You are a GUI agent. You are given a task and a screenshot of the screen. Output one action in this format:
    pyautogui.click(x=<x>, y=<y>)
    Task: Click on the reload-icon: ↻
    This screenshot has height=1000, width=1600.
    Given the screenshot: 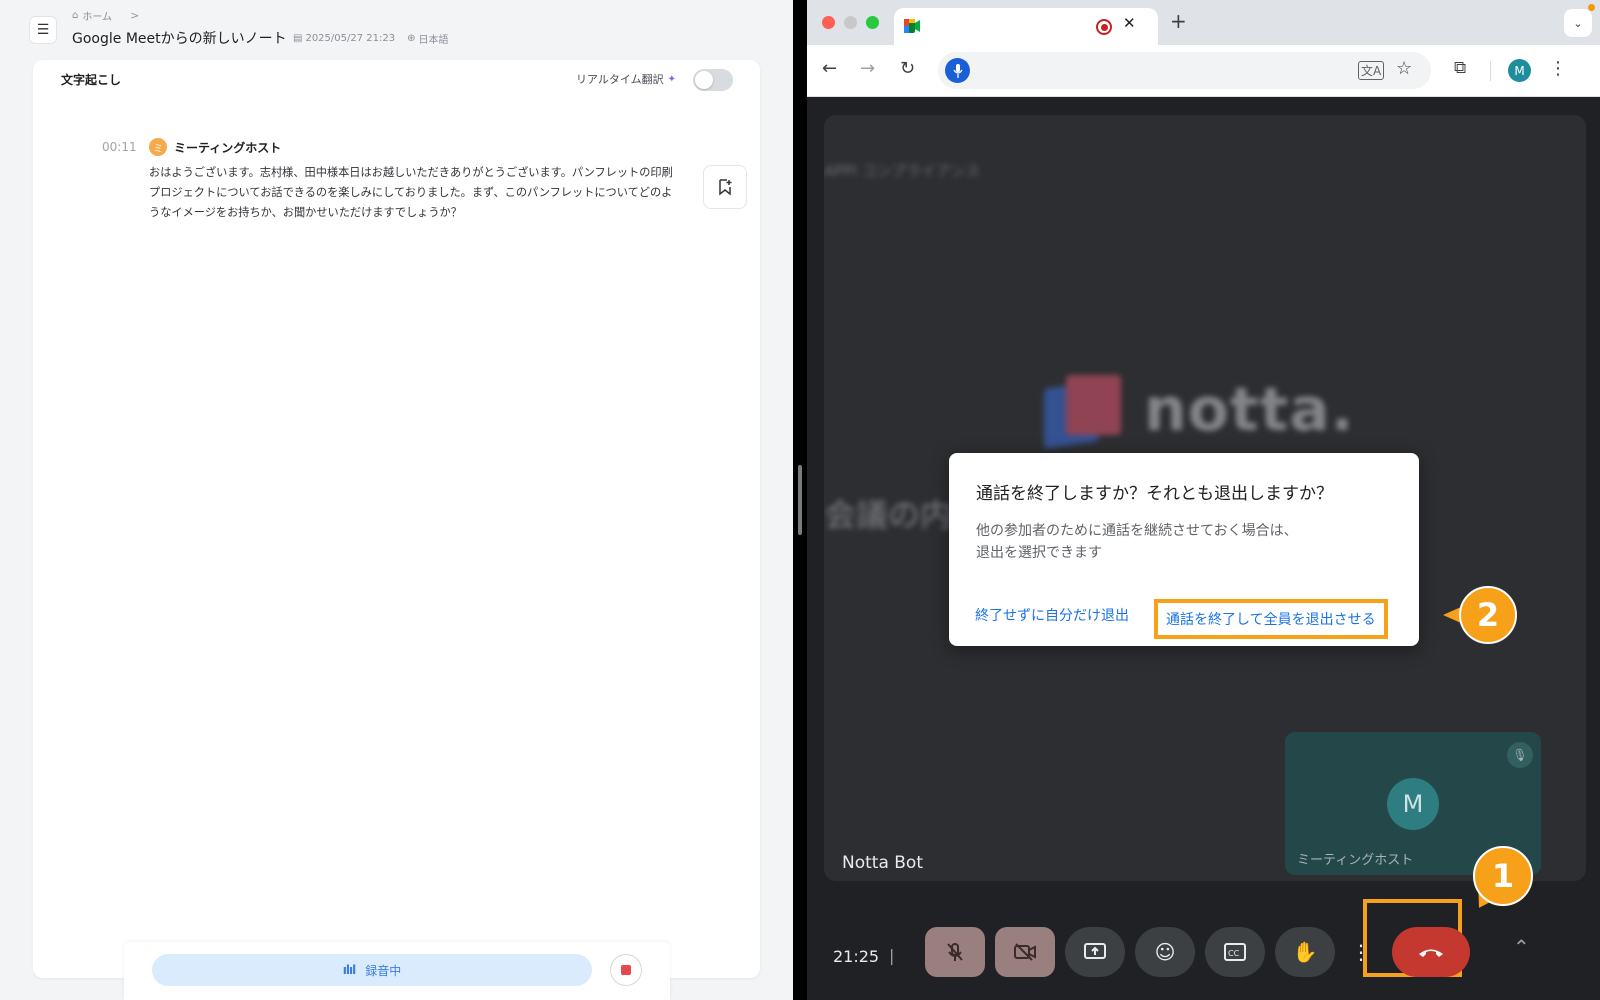 What is the action you would take?
    pyautogui.click(x=907, y=68)
    